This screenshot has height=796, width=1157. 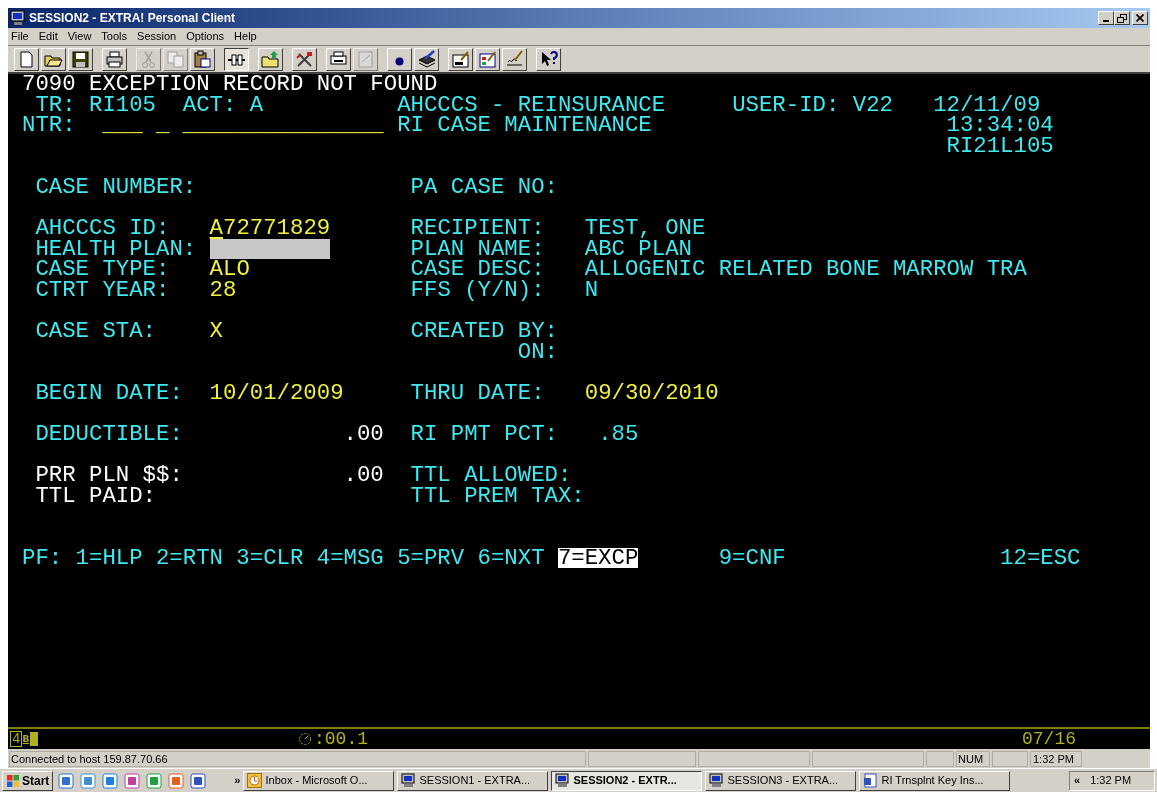 I want to click on field-label: USER-ID:, so click(x=786, y=105).